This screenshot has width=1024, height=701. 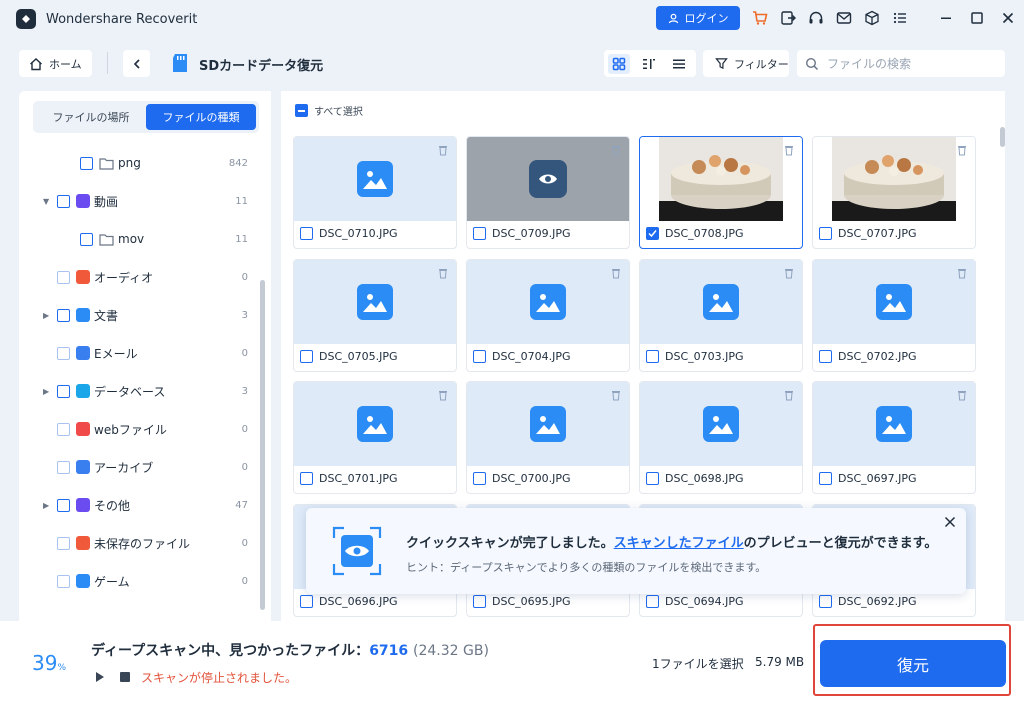 What do you see at coordinates (788, 18) in the screenshot?
I see `export-icon` at bounding box center [788, 18].